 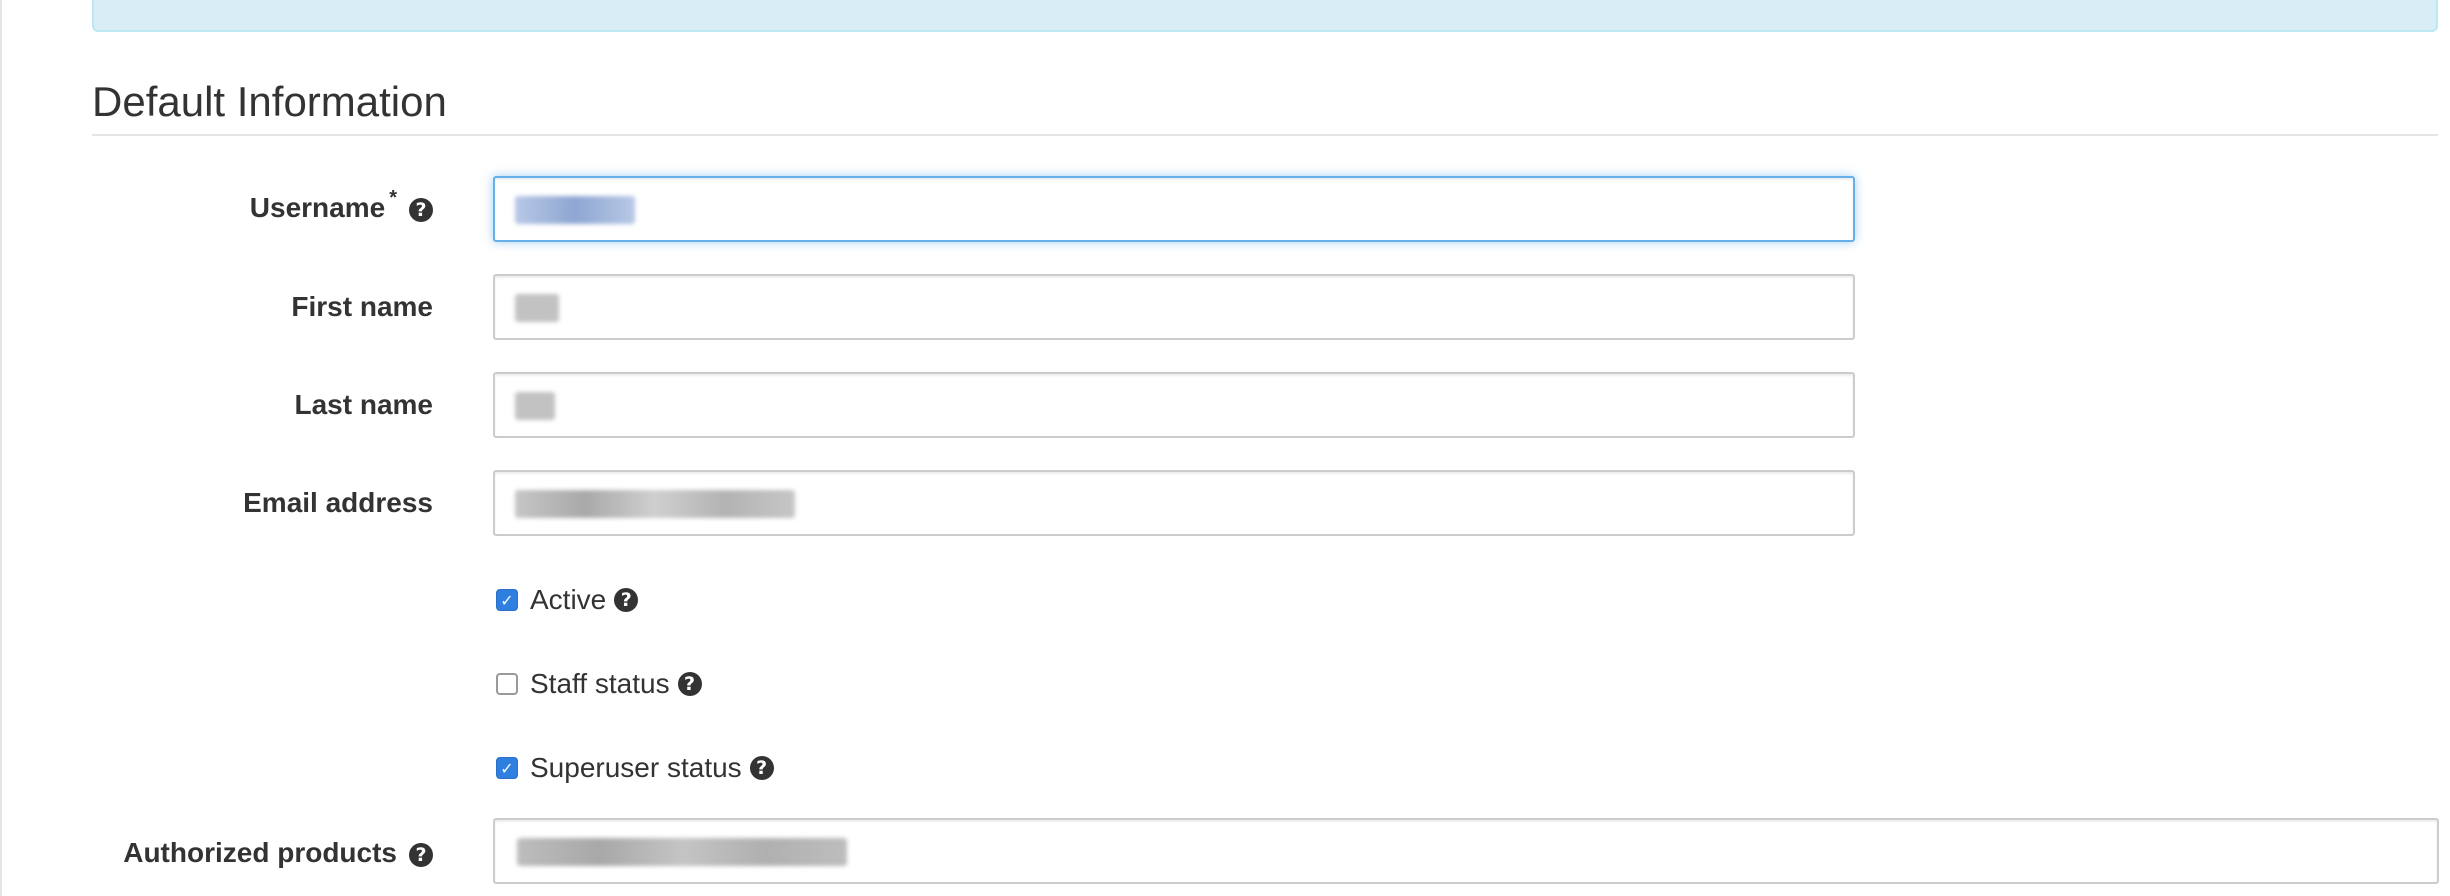 What do you see at coordinates (260, 852) in the screenshot?
I see `authorized-products-label-text: Authorized products` at bounding box center [260, 852].